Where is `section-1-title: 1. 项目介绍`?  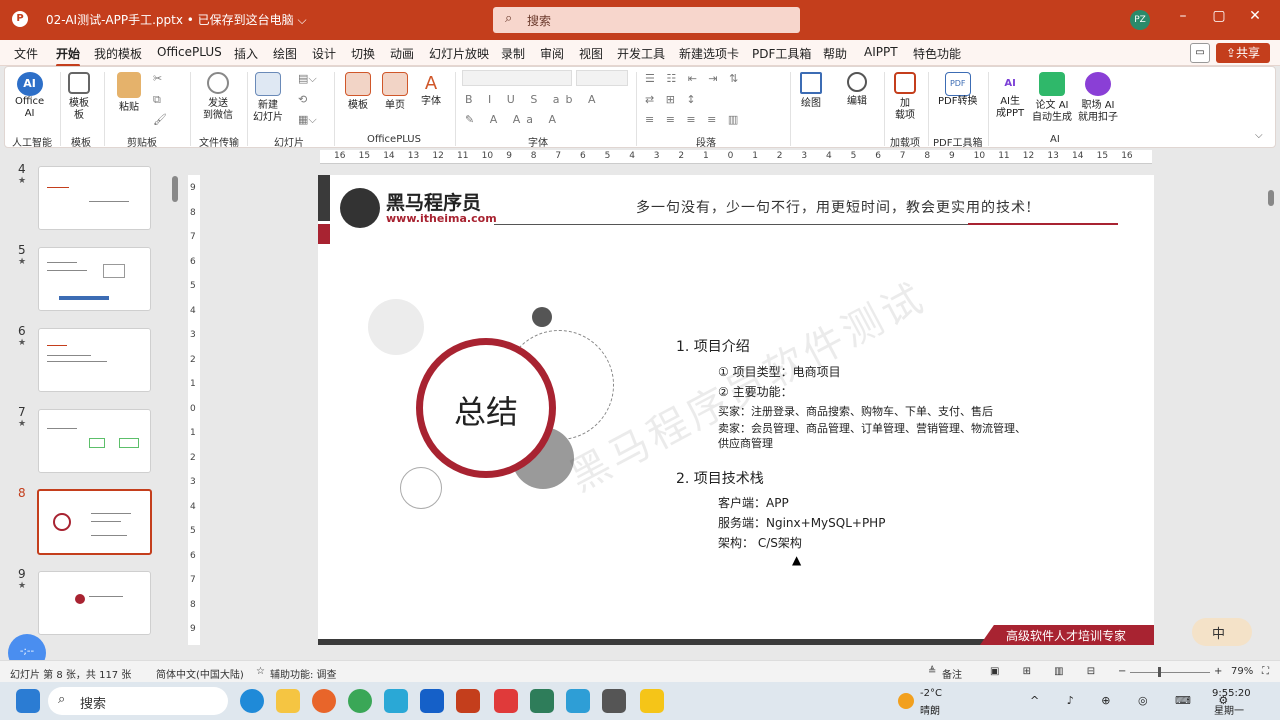 section-1-title: 1. 项目介绍 is located at coordinates (713, 347).